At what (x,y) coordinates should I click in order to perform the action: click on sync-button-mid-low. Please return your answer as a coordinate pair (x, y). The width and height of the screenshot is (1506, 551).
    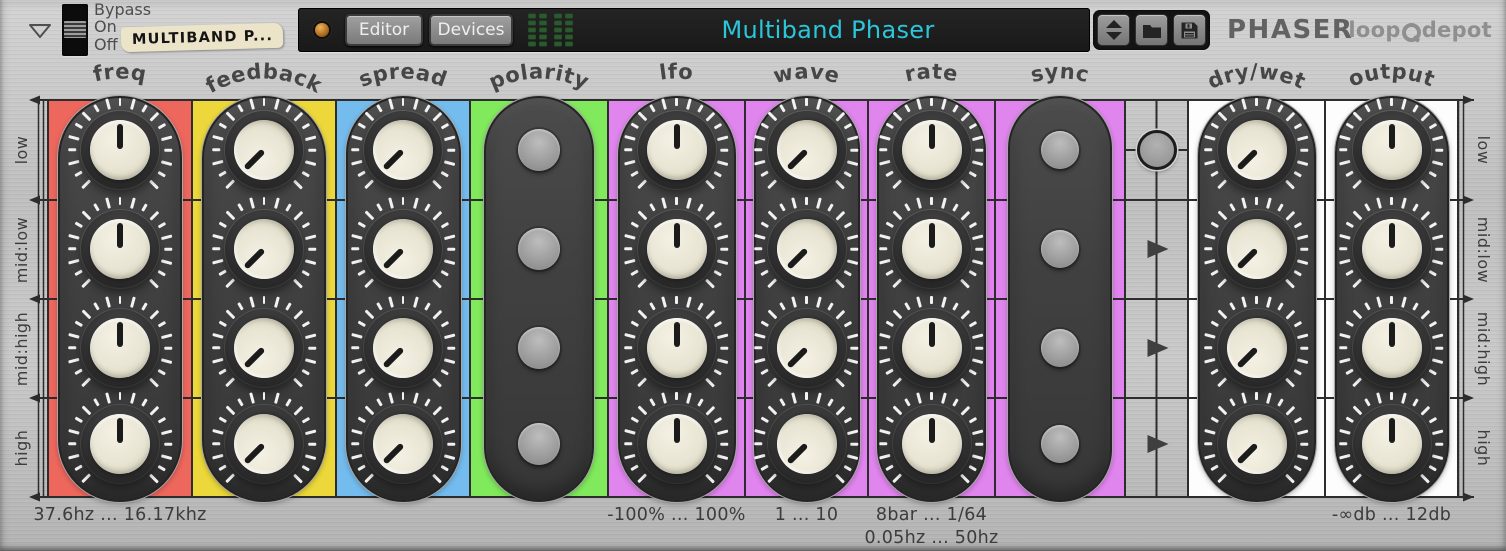
    Looking at the image, I should click on (1060, 249).